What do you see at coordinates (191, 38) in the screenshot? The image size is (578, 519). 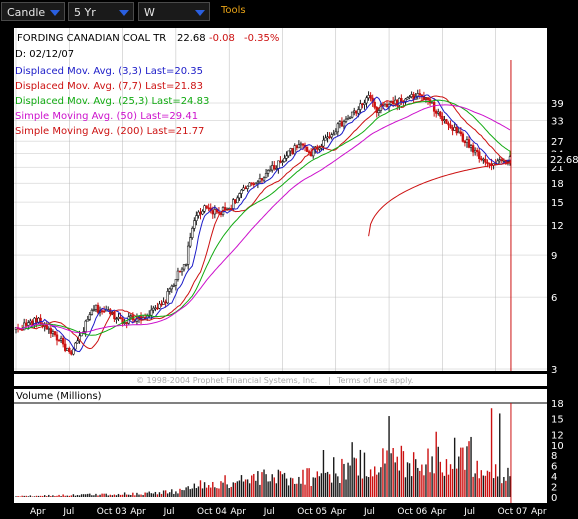 I see `last-price: 22.68` at bounding box center [191, 38].